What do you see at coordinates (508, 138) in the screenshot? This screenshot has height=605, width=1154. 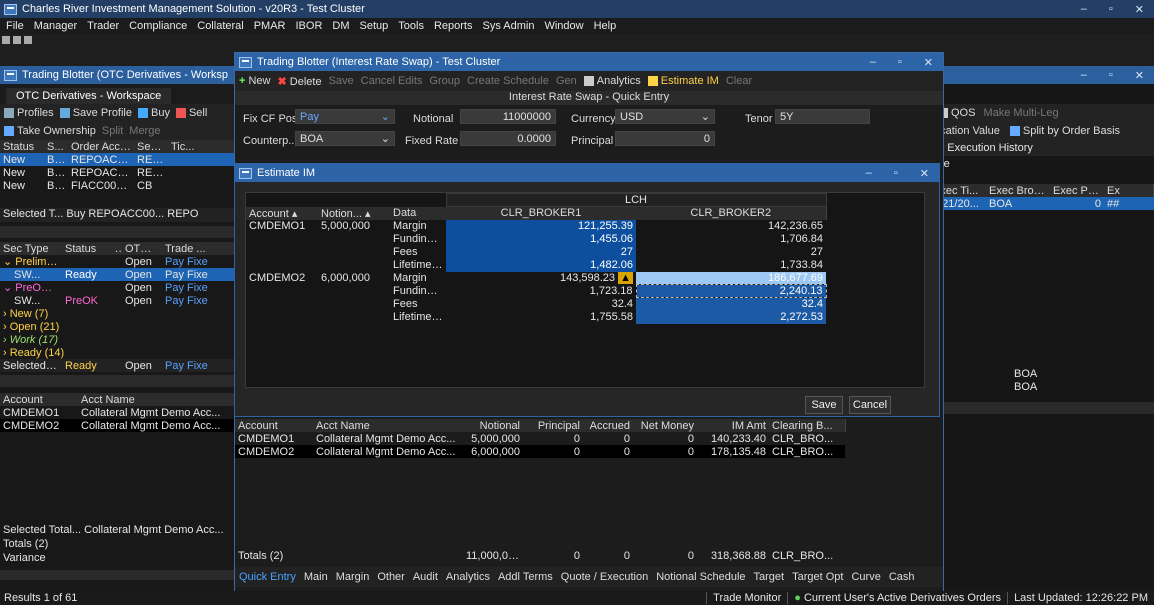 I see `fixed-rate-input: 0.0000` at bounding box center [508, 138].